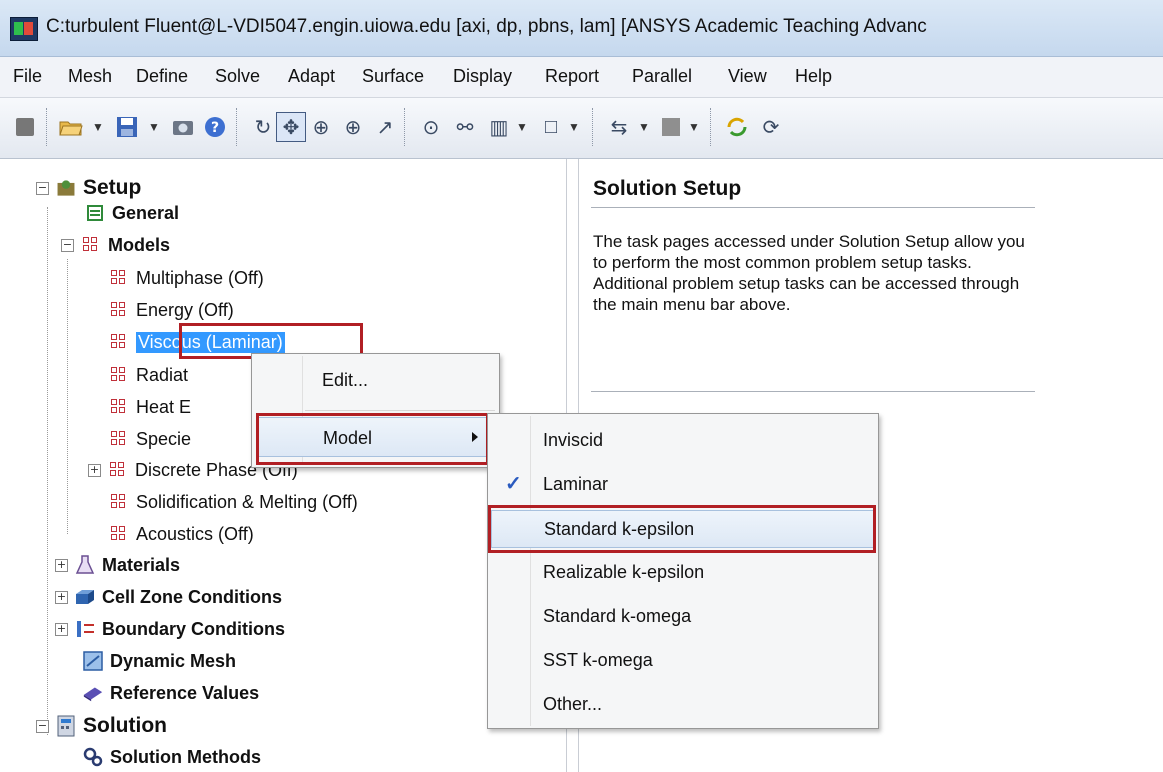  I want to click on zoom-icon: ⊕, so click(321, 127).